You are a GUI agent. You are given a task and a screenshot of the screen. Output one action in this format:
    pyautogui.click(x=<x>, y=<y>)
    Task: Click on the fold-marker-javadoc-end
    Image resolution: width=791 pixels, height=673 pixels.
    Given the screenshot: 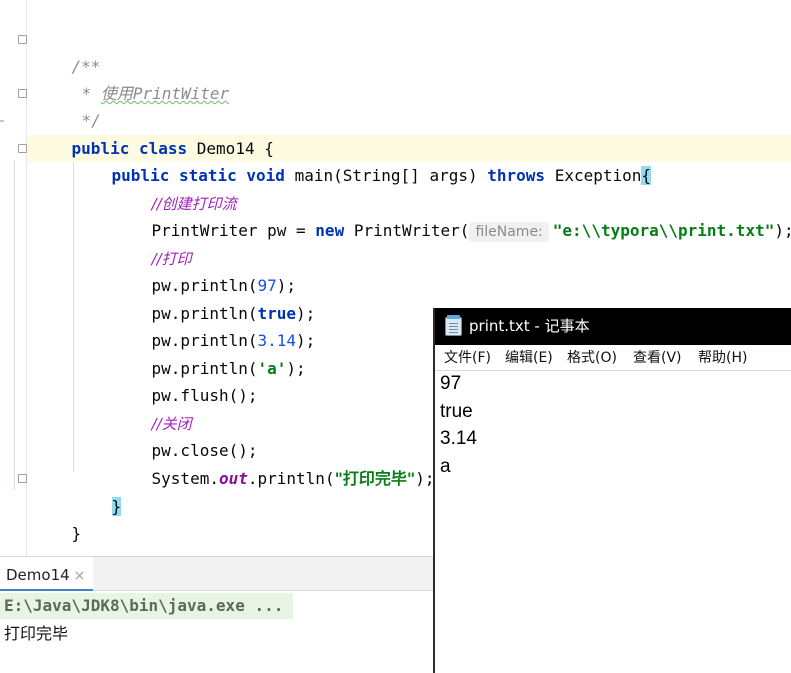 What is the action you would take?
    pyautogui.click(x=22, y=93)
    